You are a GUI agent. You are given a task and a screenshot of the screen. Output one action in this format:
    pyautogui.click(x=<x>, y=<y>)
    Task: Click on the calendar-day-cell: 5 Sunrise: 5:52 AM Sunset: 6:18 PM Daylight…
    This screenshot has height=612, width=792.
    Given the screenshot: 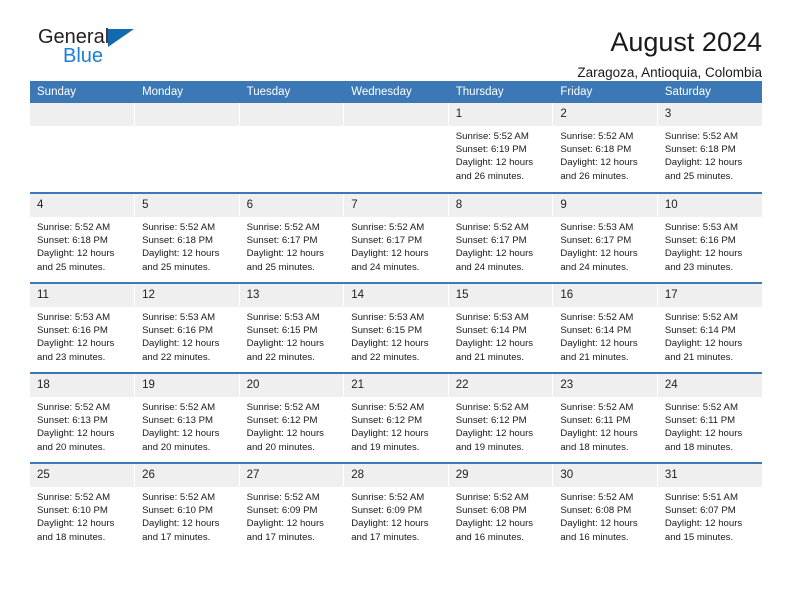 What is the action you would take?
    pyautogui.click(x=187, y=237)
    